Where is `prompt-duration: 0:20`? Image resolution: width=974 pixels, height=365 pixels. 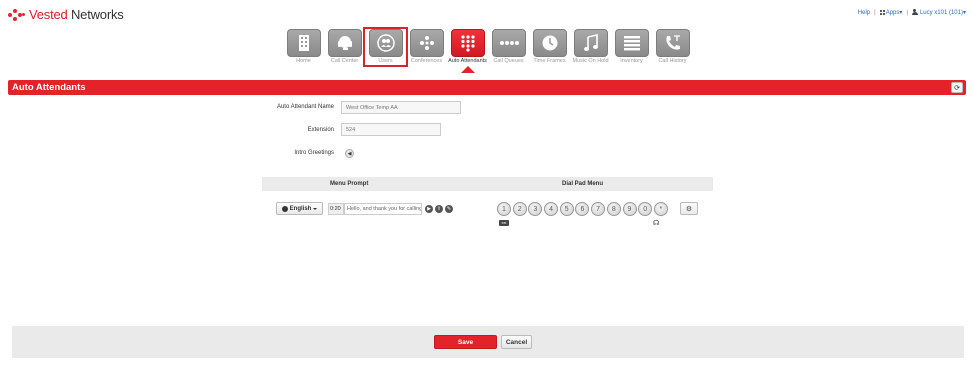
prompt-duration: 0:20 is located at coordinates (336, 209).